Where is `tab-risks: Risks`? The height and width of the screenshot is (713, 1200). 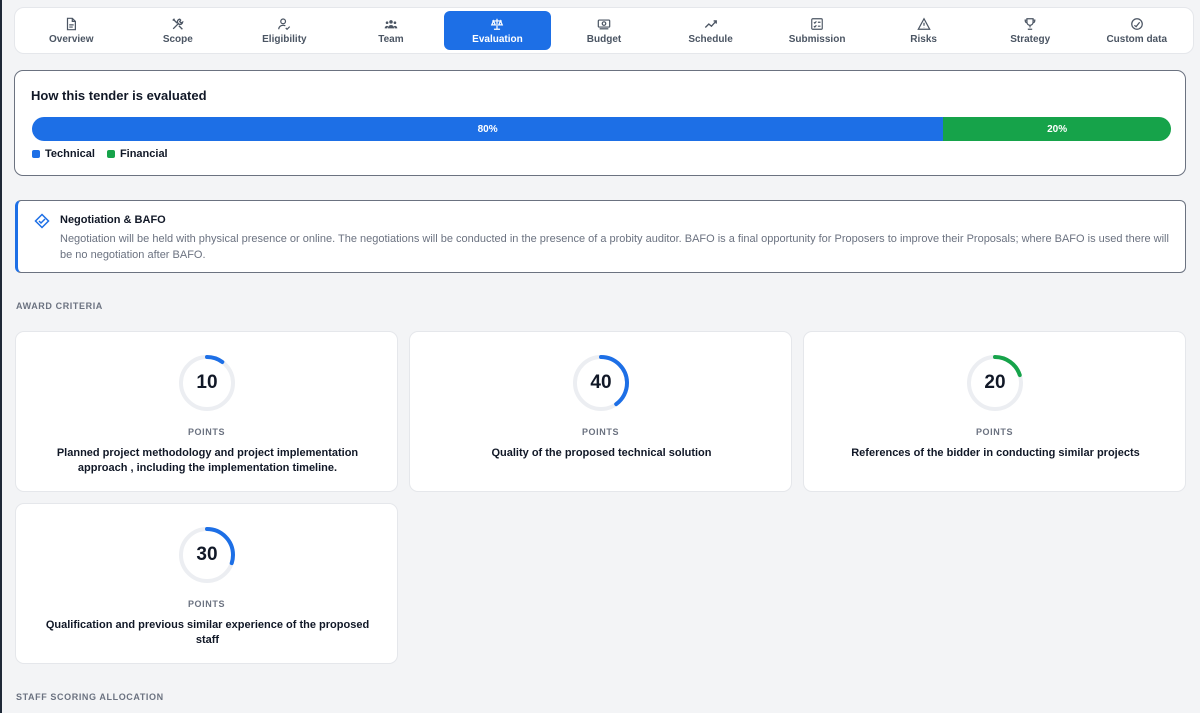 tab-risks: Risks is located at coordinates (923, 30).